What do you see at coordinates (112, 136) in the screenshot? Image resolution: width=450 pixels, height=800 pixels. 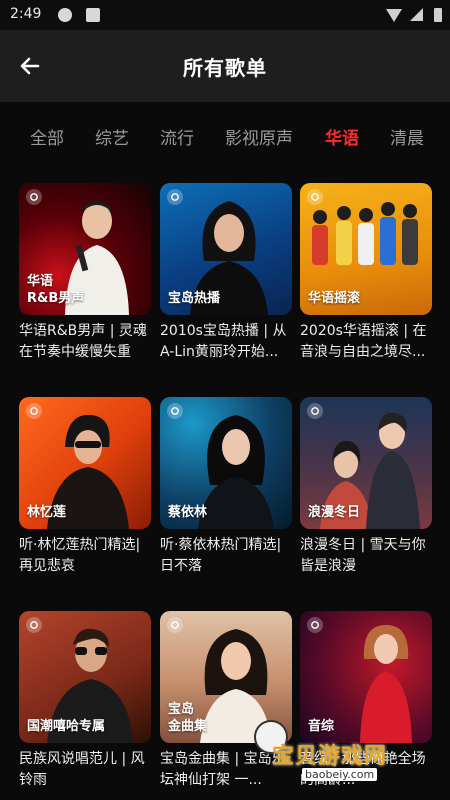 I see `tab-variety: 综艺` at bounding box center [112, 136].